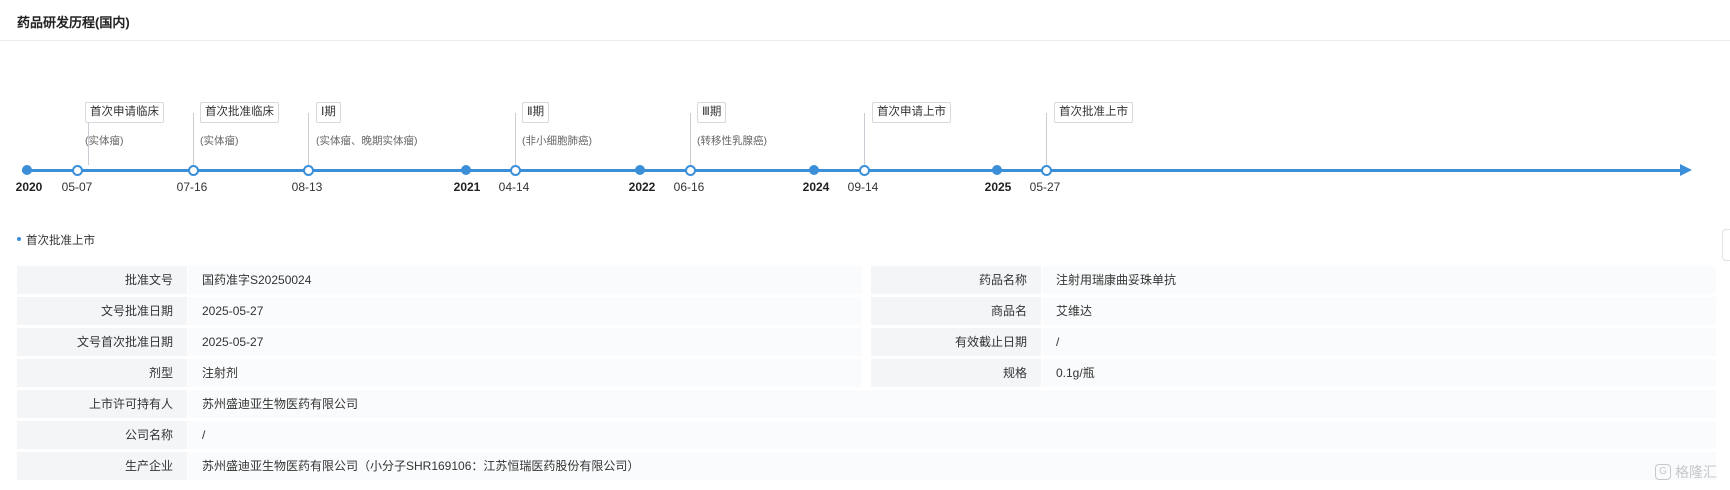 The width and height of the screenshot is (1730, 490). What do you see at coordinates (102, 466) in the screenshot?
I see `field-label: 生产企业` at bounding box center [102, 466].